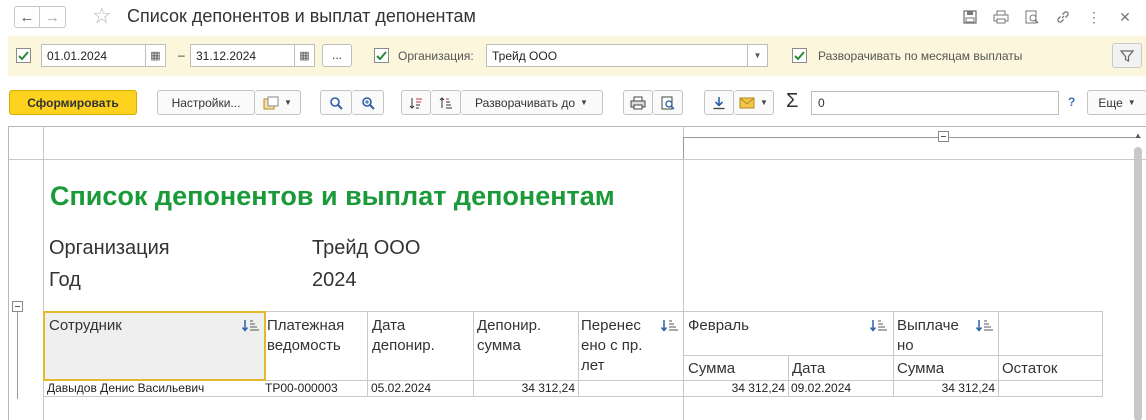 Image resolution: width=1146 pixels, height=420 pixels. Describe the element at coordinates (125, 388) in the screenshot. I see `cell-employee: Давыдов Денис Васильевич` at that location.